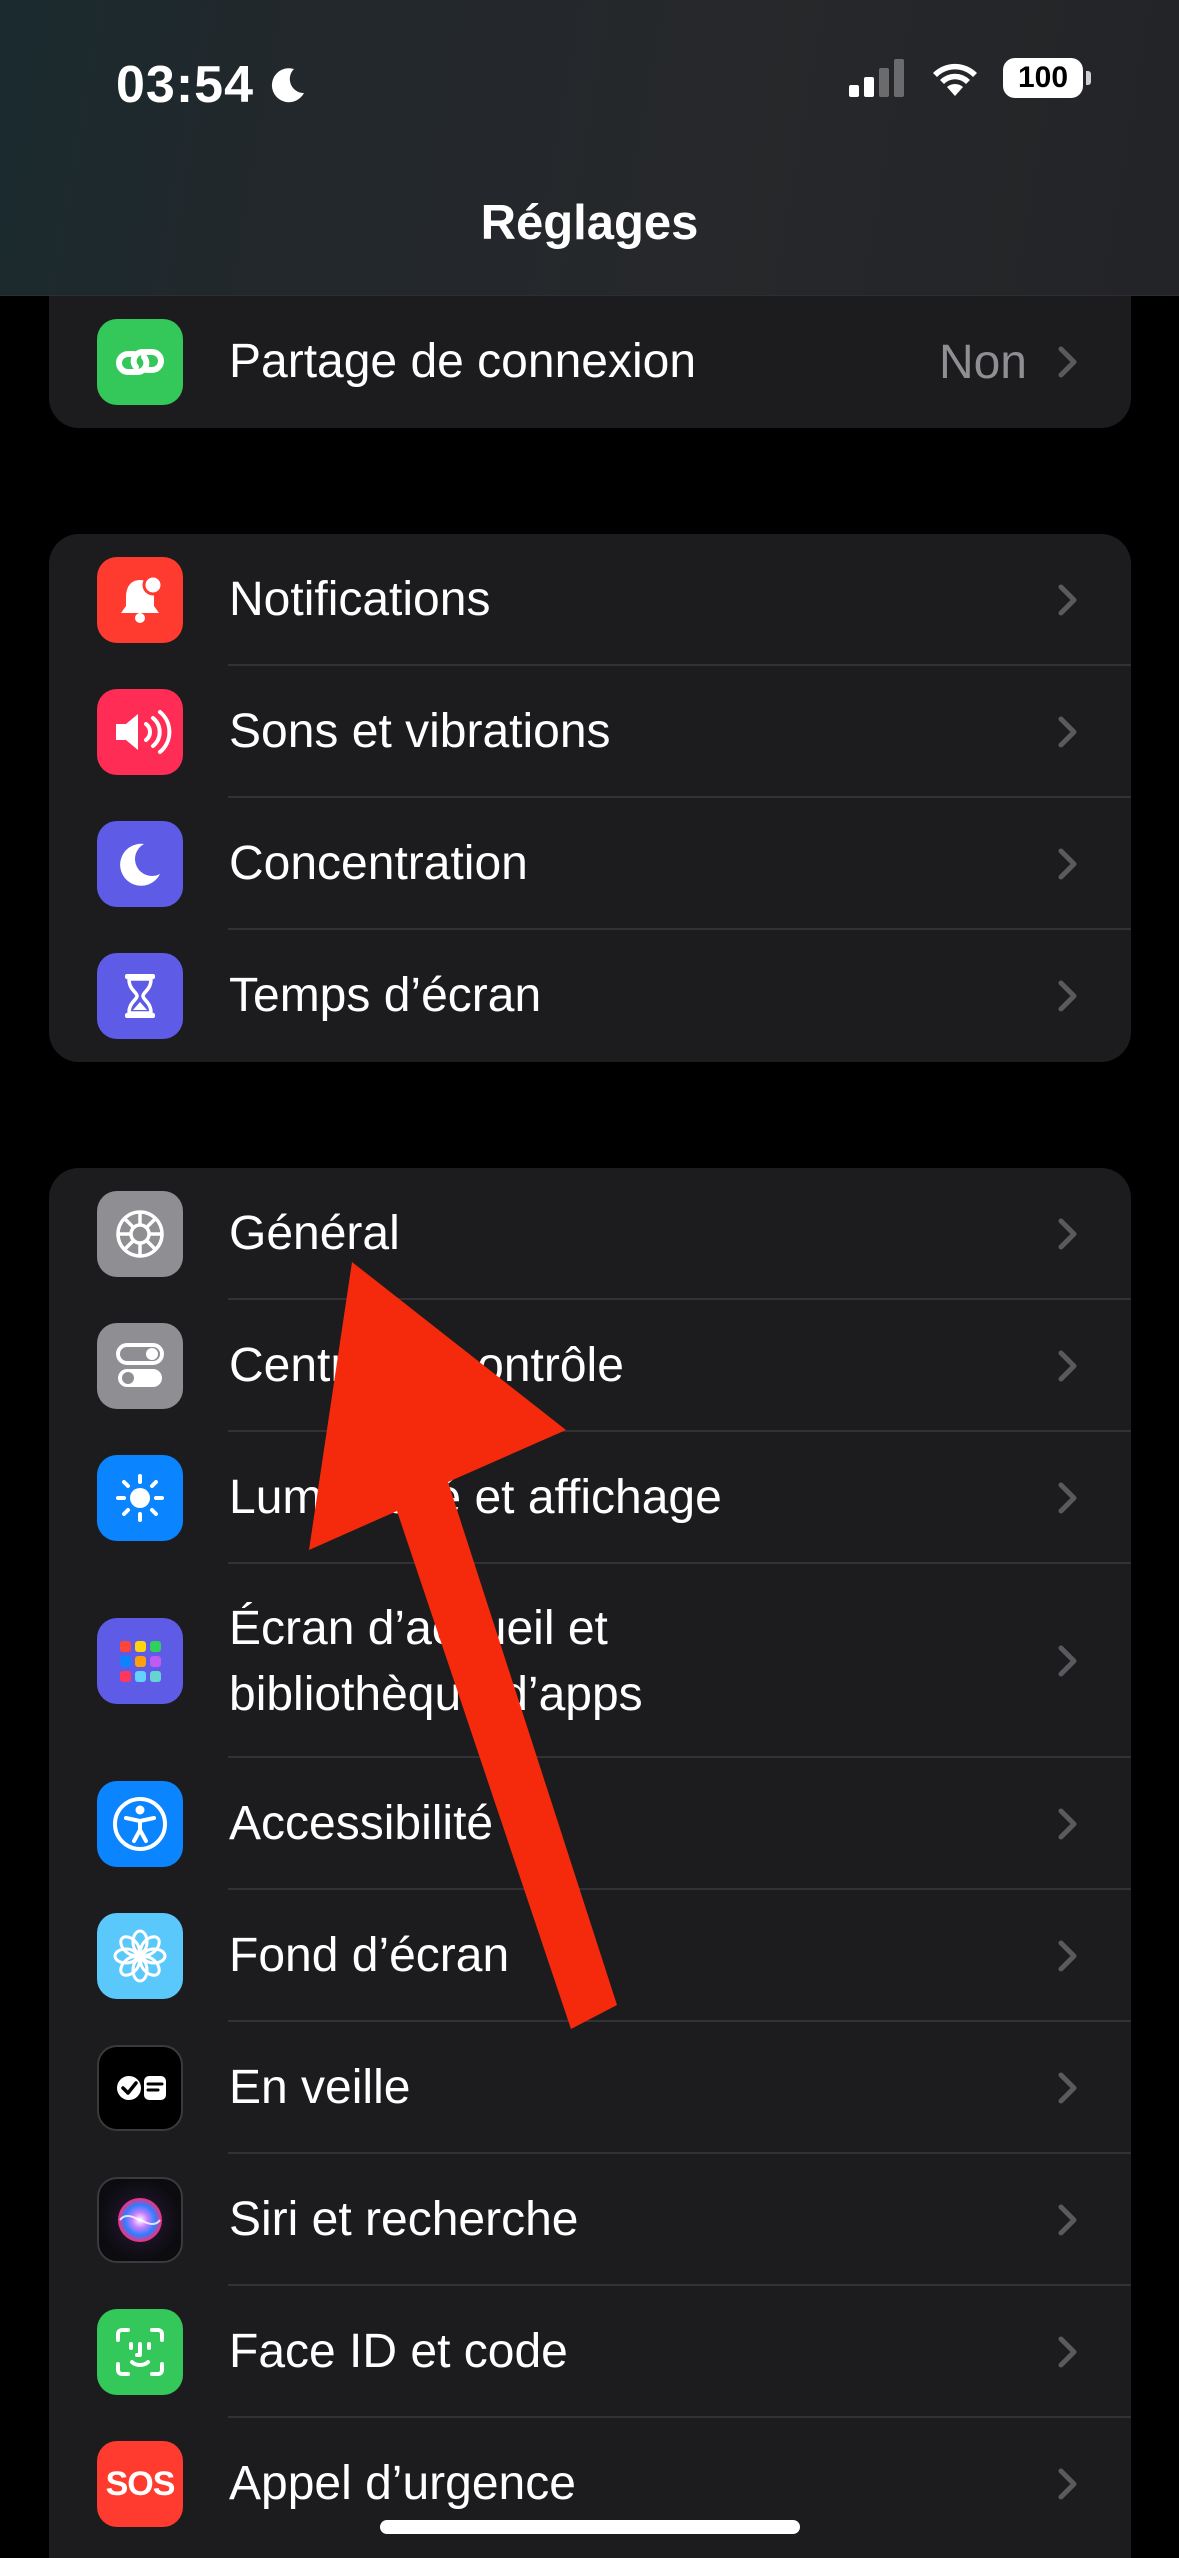 This screenshot has height=2558, width=1179. What do you see at coordinates (589, 223) in the screenshot?
I see `page-title: Réglages` at bounding box center [589, 223].